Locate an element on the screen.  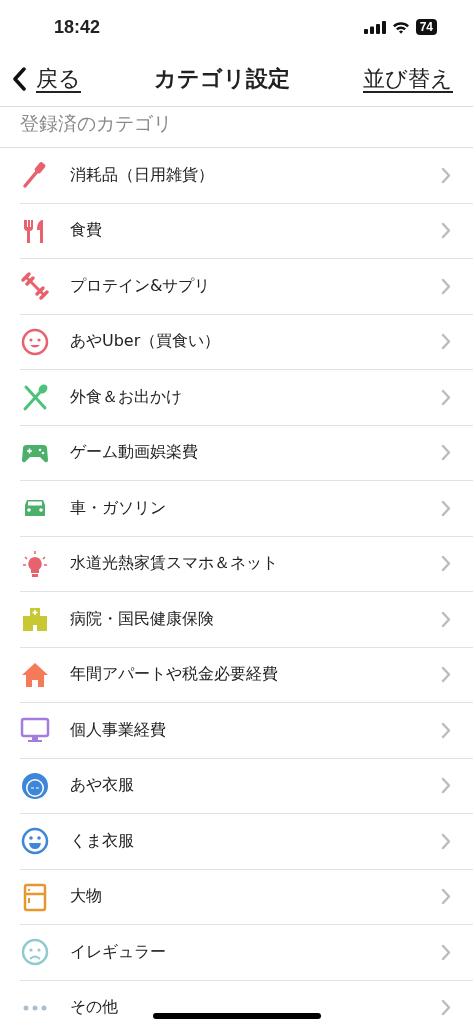
category-label: 車・ガソリン is located at coordinates (118, 508).